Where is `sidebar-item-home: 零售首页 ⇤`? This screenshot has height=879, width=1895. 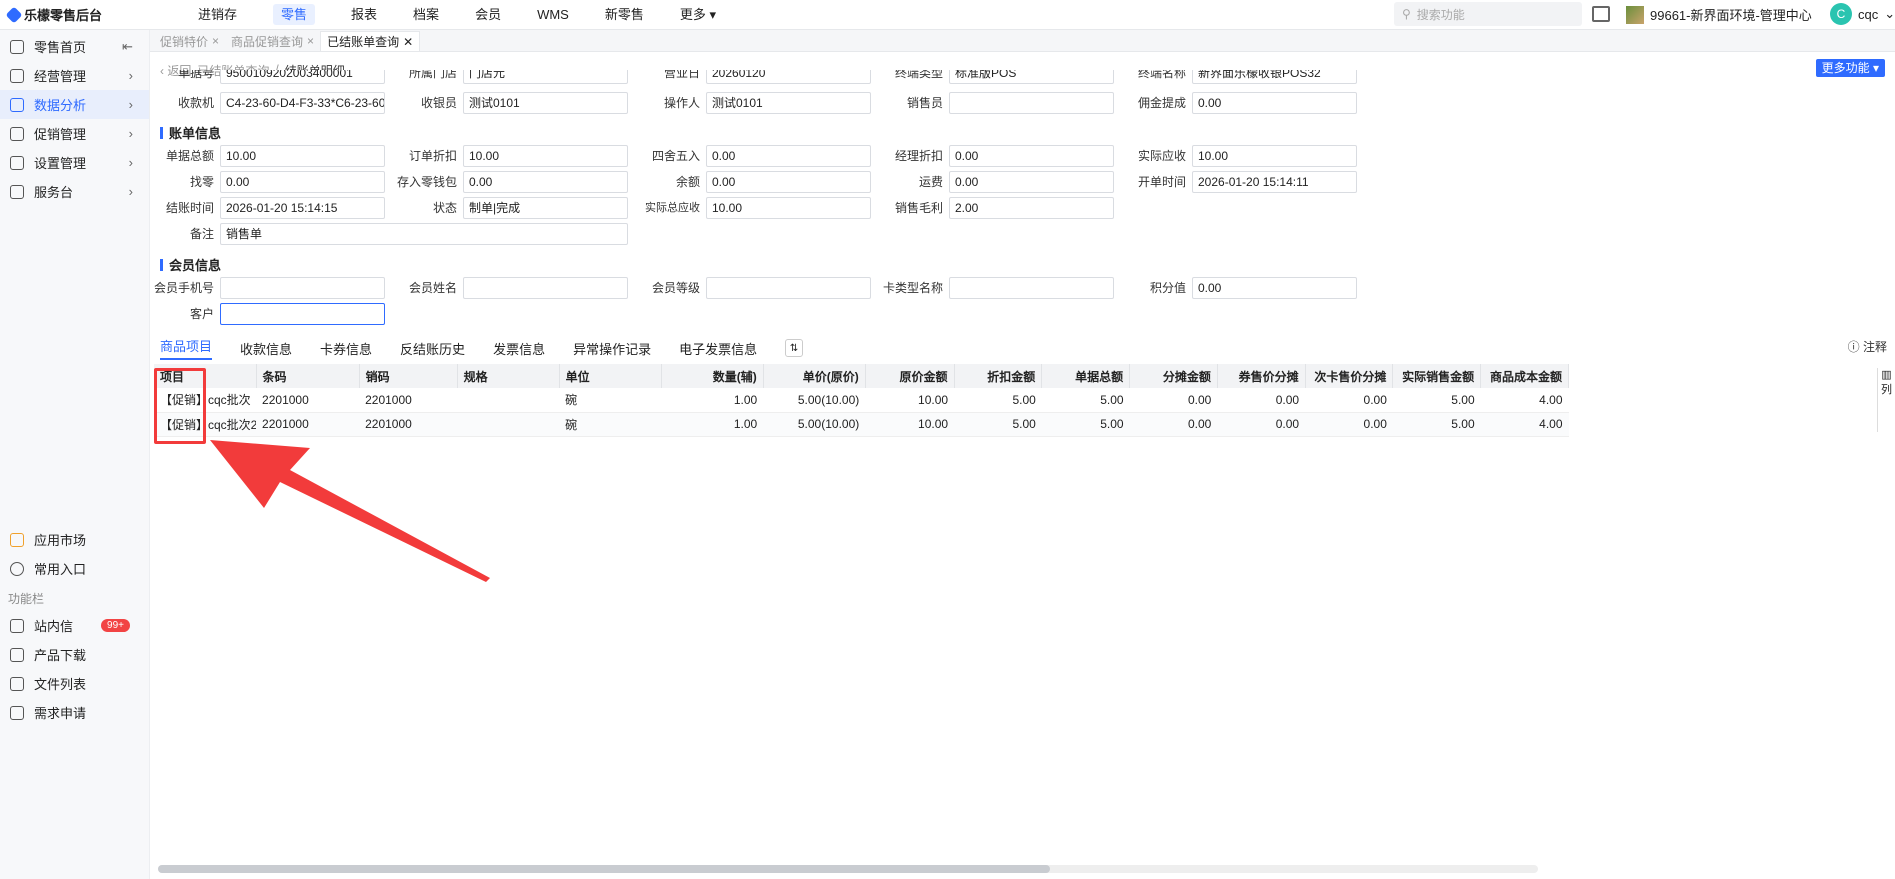 sidebar-item-home: 零售首页 ⇤ is located at coordinates (74, 46).